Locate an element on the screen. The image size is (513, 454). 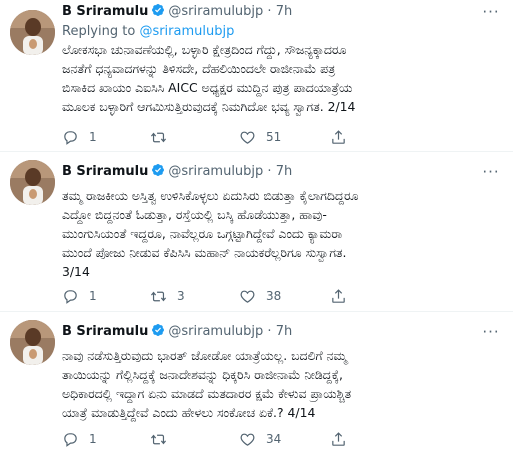
replying-to: Replying to @sriramulubjp is located at coordinates (148, 32).